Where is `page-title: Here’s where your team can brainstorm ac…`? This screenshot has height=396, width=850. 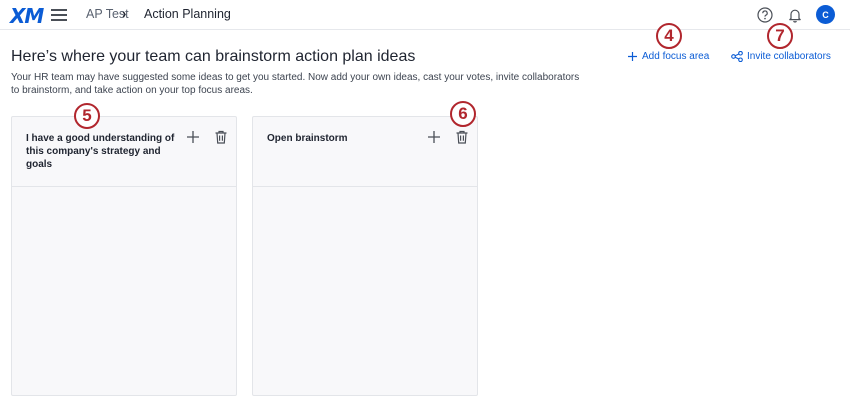
page-title: Here’s where your team can brainstorm ac… is located at coordinates (213, 56).